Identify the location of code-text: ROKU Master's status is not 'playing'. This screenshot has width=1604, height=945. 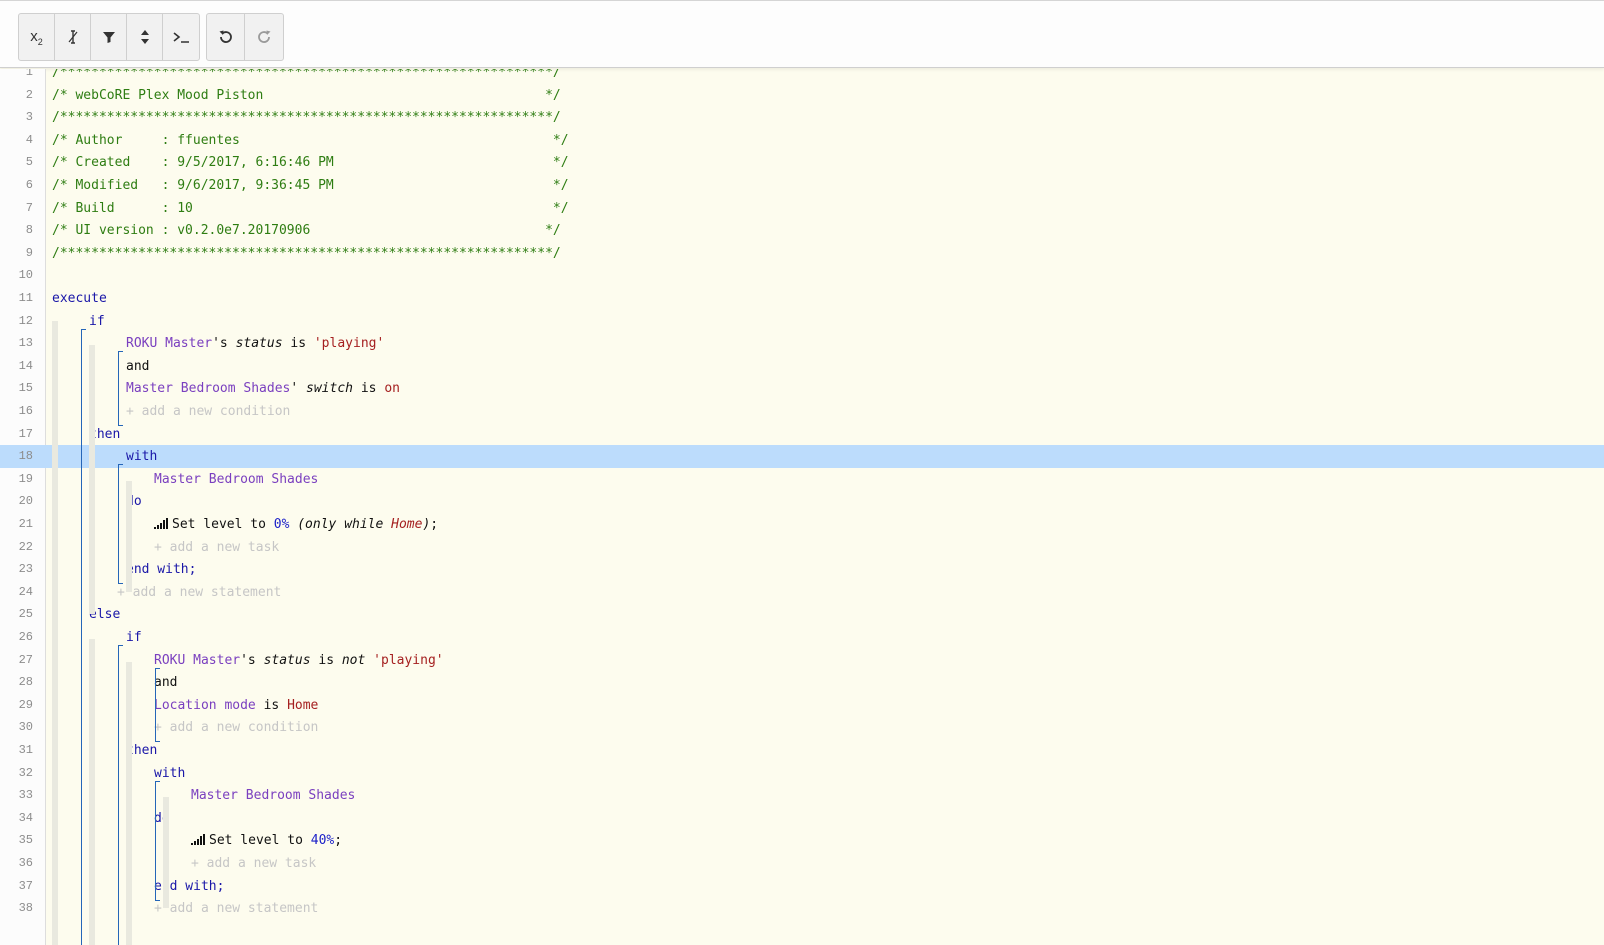
(299, 660).